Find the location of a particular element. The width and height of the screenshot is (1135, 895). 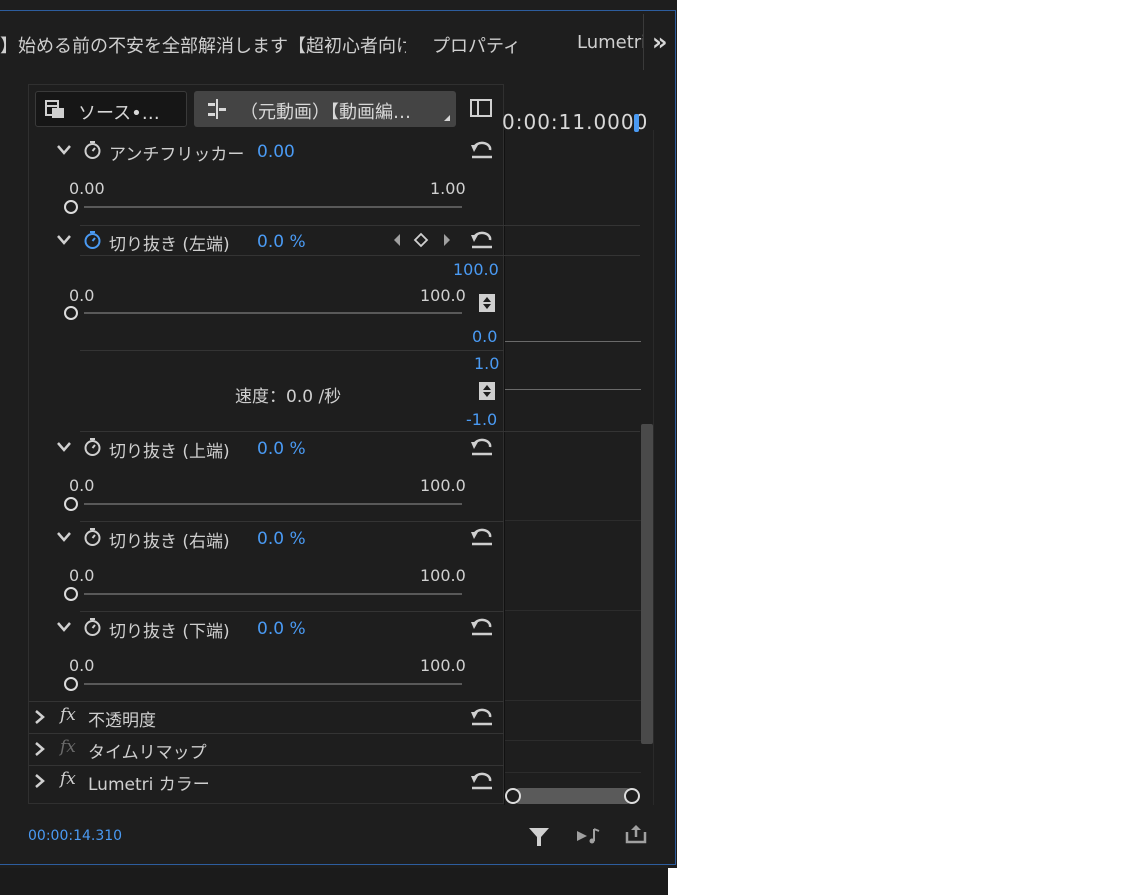

corner-arrow-icon is located at coordinates (447, 118).